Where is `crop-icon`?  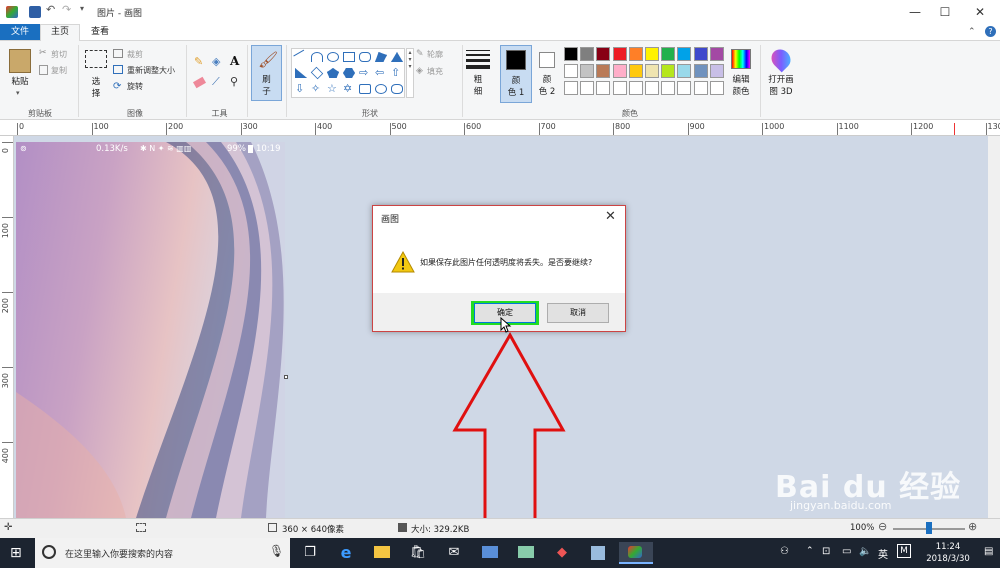 crop-icon is located at coordinates (118, 53).